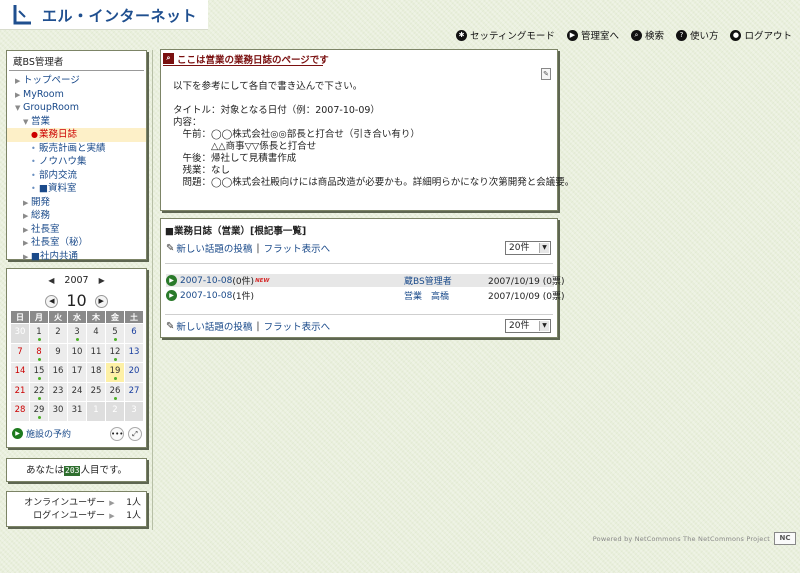  I want to click on facility-reservation-link: ▶ 施設の予約, so click(41, 433).